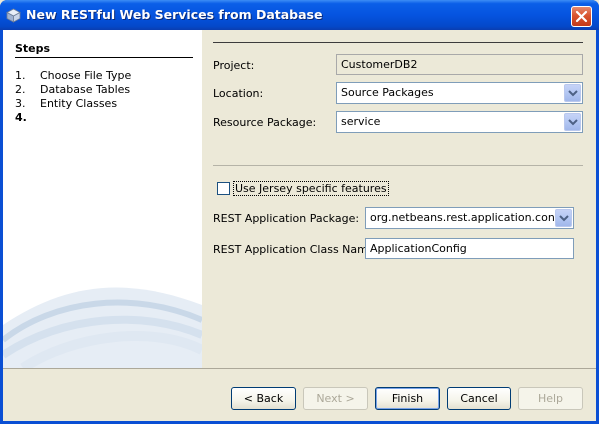 Image resolution: width=599 pixels, height=424 pixels. I want to click on rest-app-class-label: REST Application Class Name:, so click(296, 249).